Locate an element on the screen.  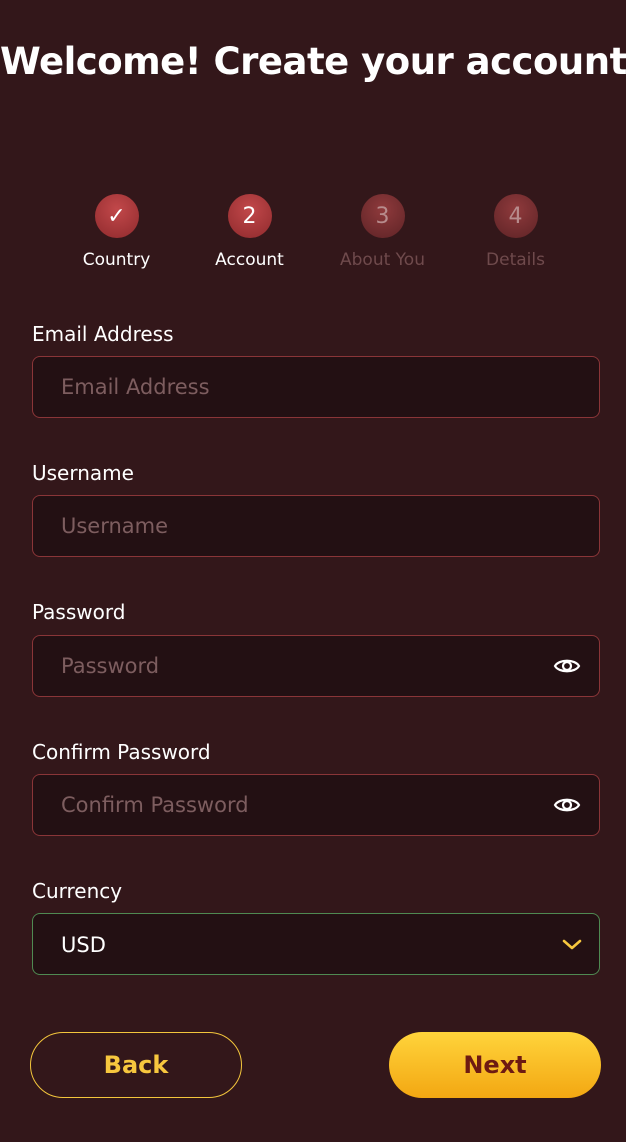
chevron-down-icon is located at coordinates (572, 944).